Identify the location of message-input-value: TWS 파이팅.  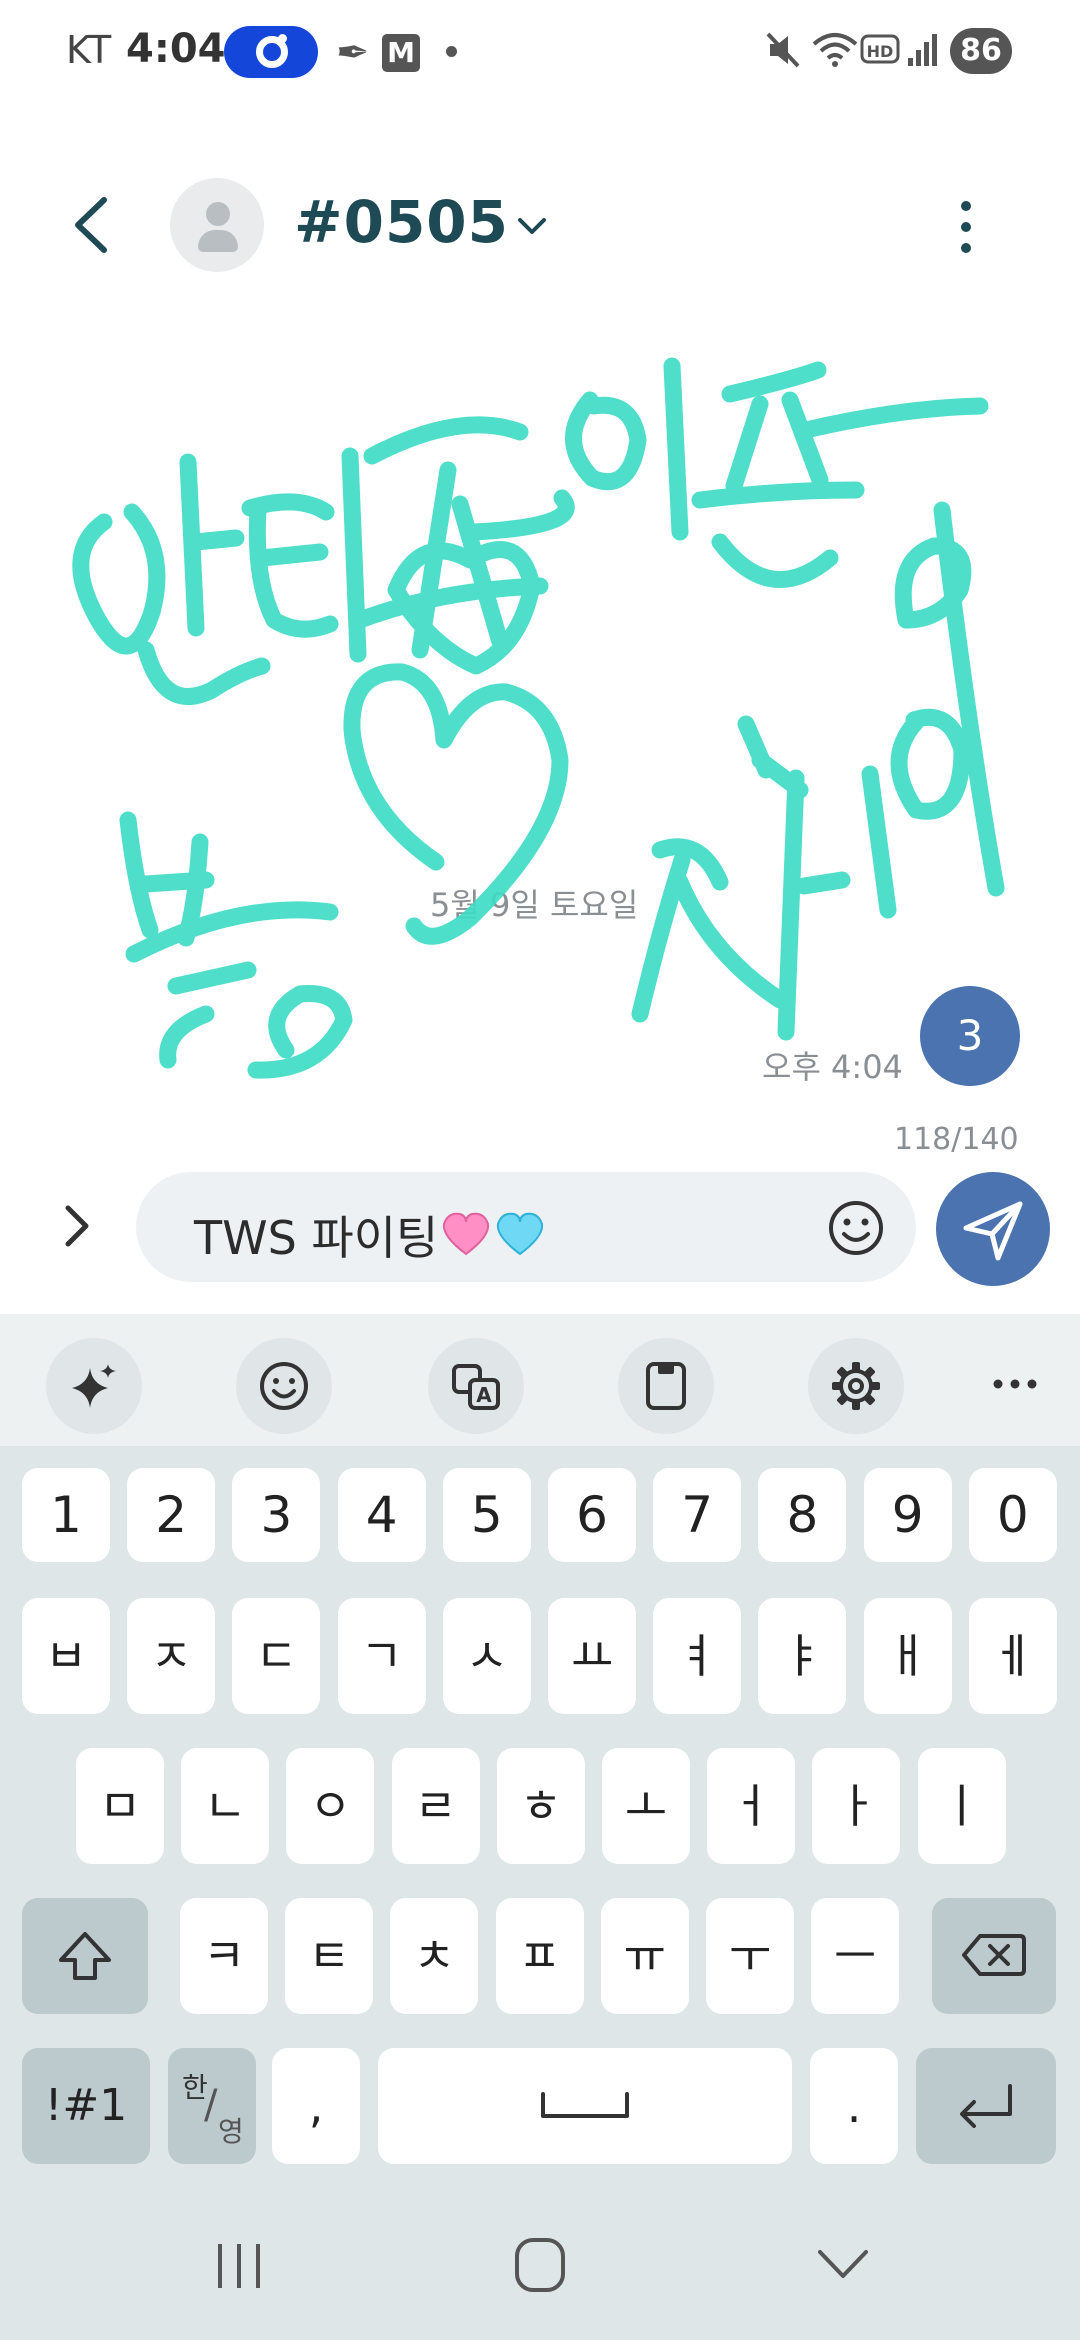
(316, 1238).